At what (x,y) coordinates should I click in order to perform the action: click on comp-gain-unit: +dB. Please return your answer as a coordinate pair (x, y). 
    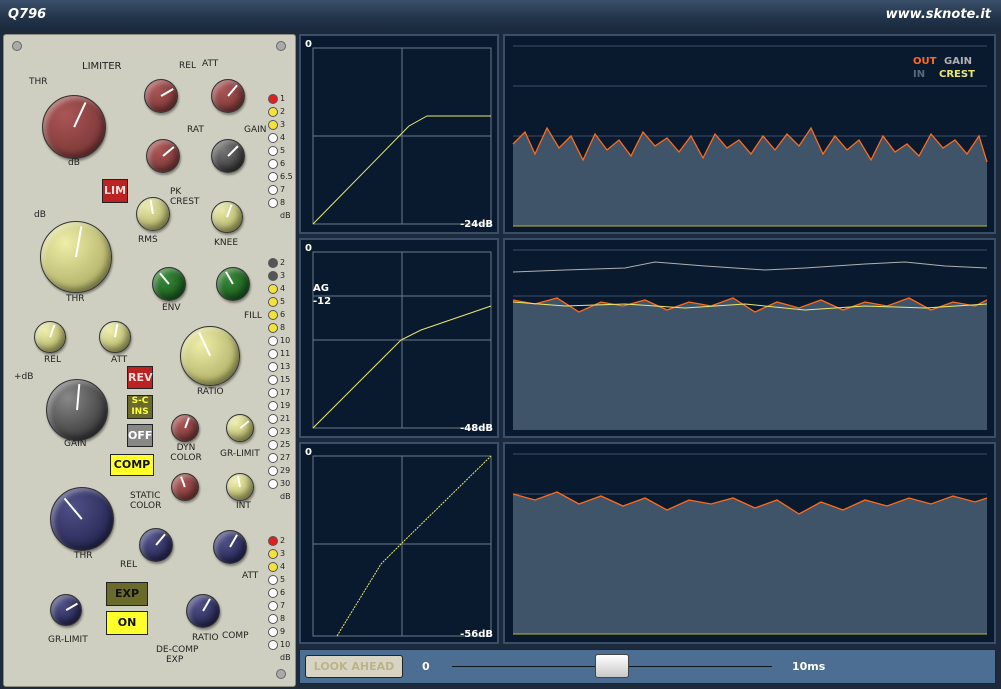
    Looking at the image, I should click on (24, 377).